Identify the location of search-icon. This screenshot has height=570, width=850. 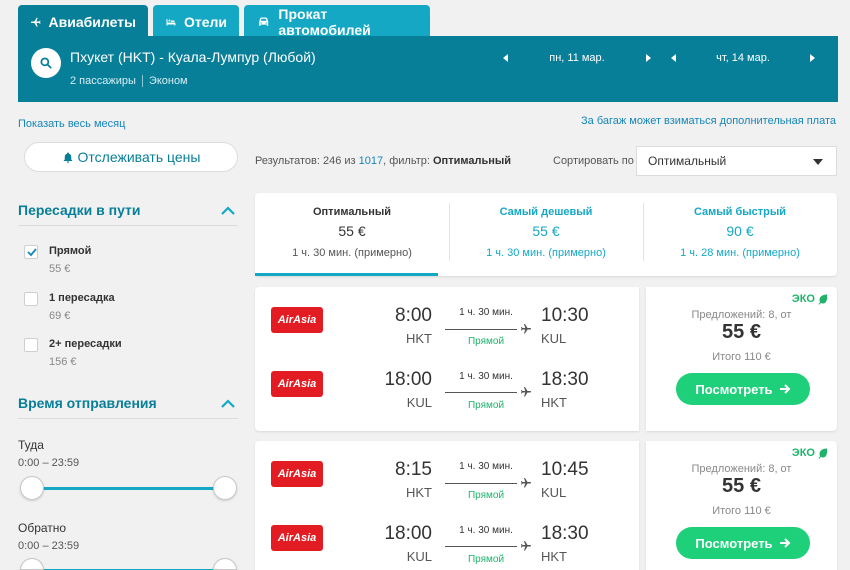
(46, 63).